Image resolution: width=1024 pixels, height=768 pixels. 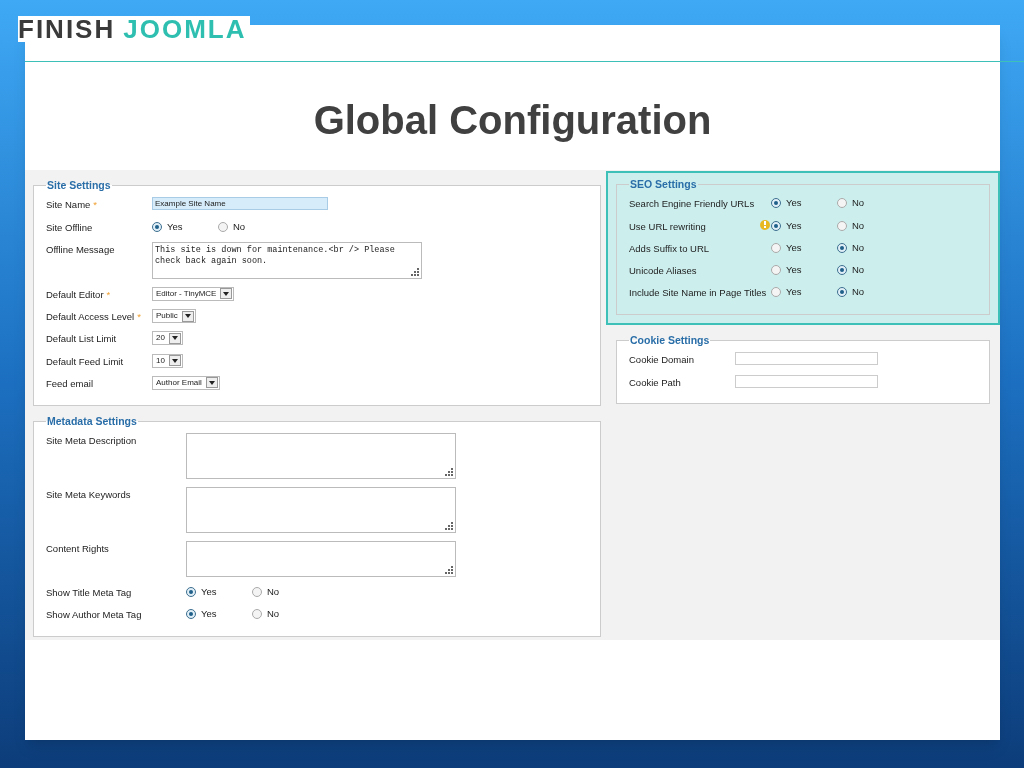 What do you see at coordinates (692, 204) in the screenshot?
I see `field-label: Search Engine Friendly URLs` at bounding box center [692, 204].